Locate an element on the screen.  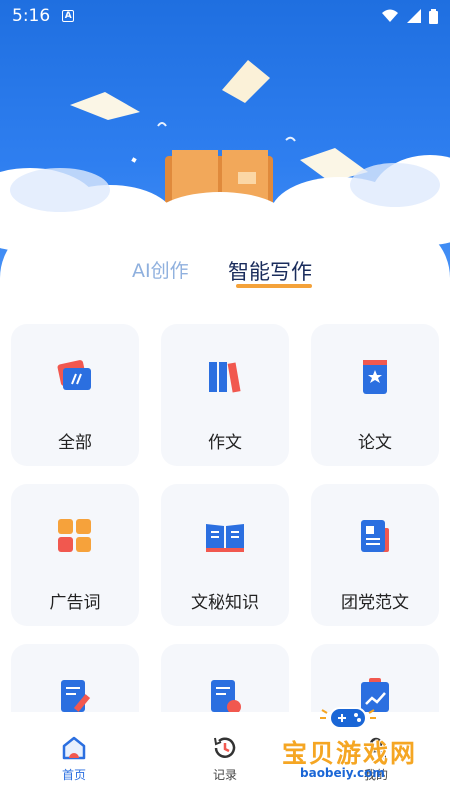
active-tab-indicator is located at coordinates (274, 286).